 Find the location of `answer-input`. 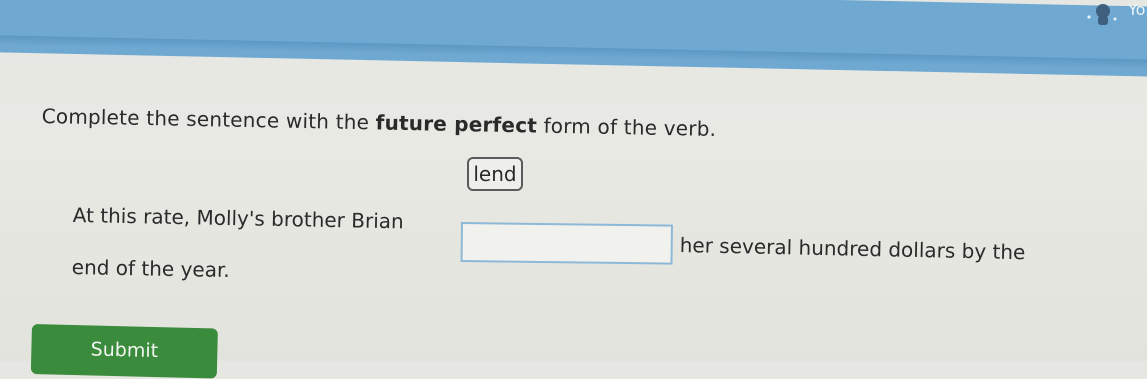

answer-input is located at coordinates (566, 243).